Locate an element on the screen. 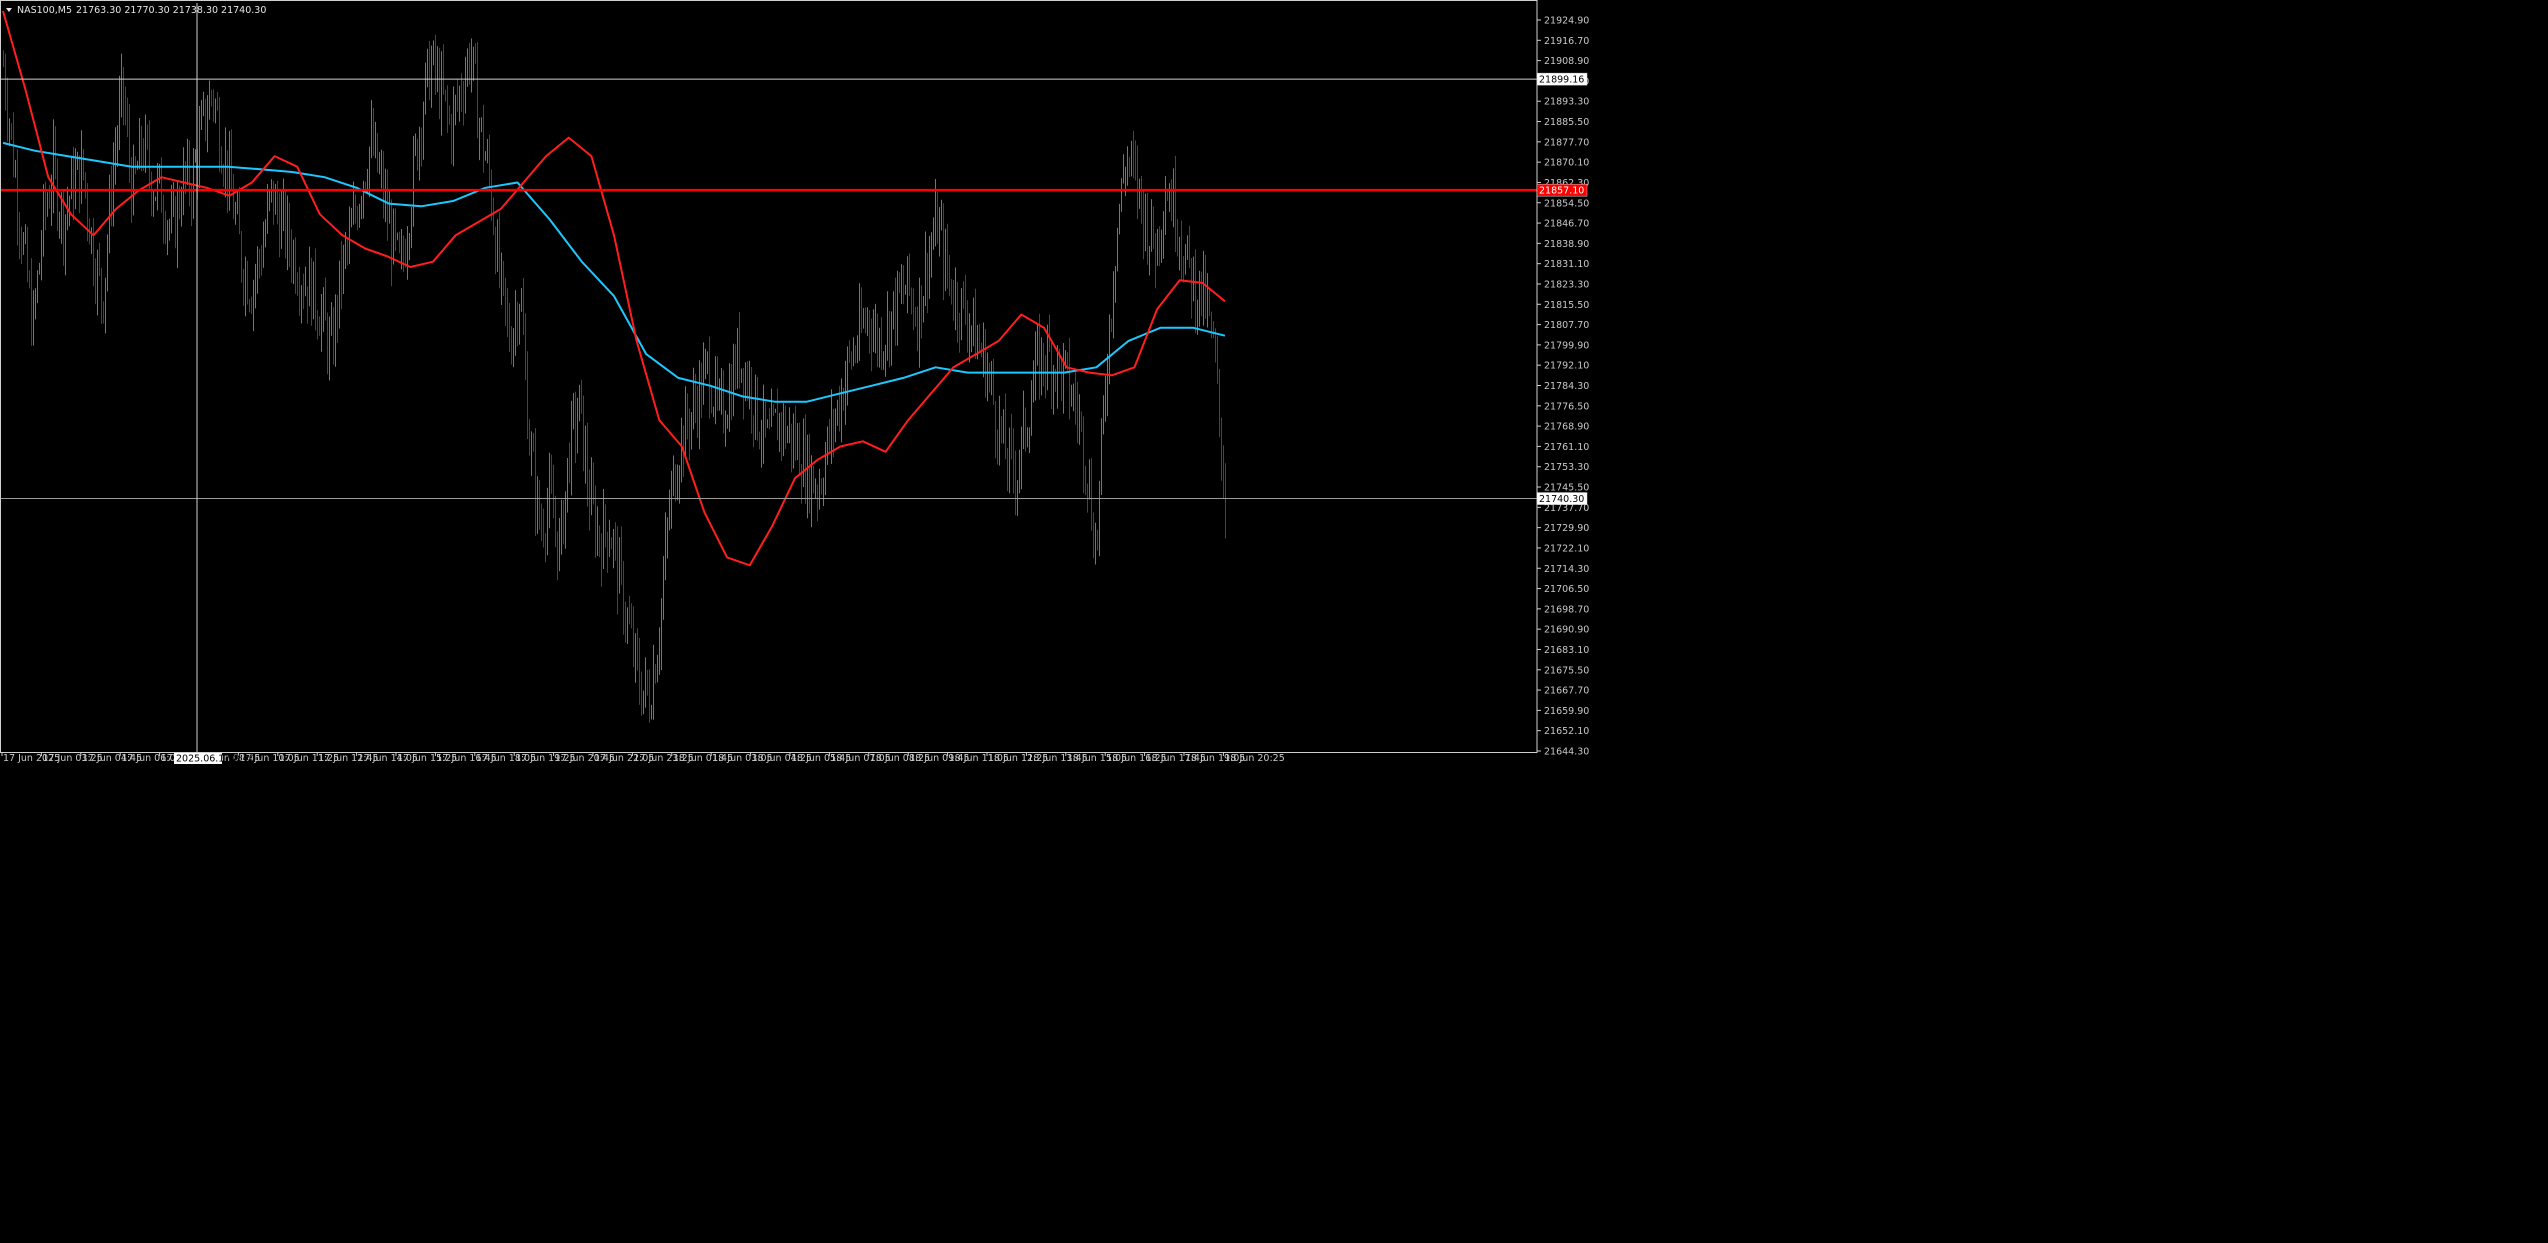 The width and height of the screenshot is (2548, 1243). y-tick-label: 21823.30 is located at coordinates (1566, 284).